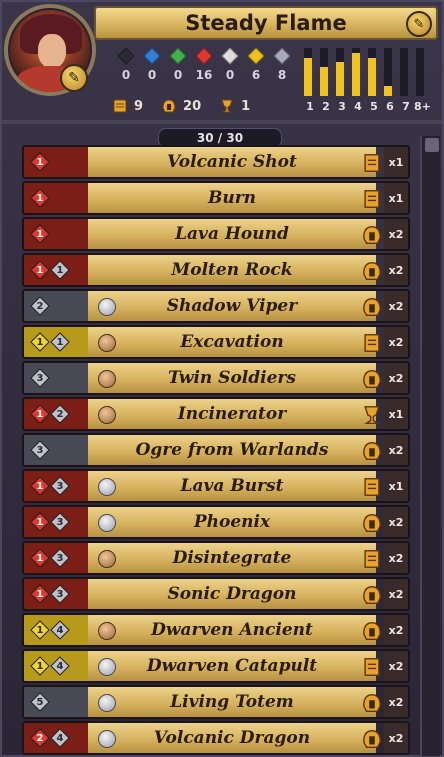 The image size is (444, 757). I want to click on rename-deck-button: ✎, so click(419, 24).